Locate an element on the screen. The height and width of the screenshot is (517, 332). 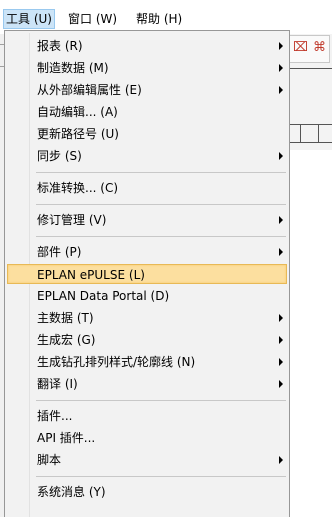
toolbar-graphic-icon: ⌧ is located at coordinates (300, 47).